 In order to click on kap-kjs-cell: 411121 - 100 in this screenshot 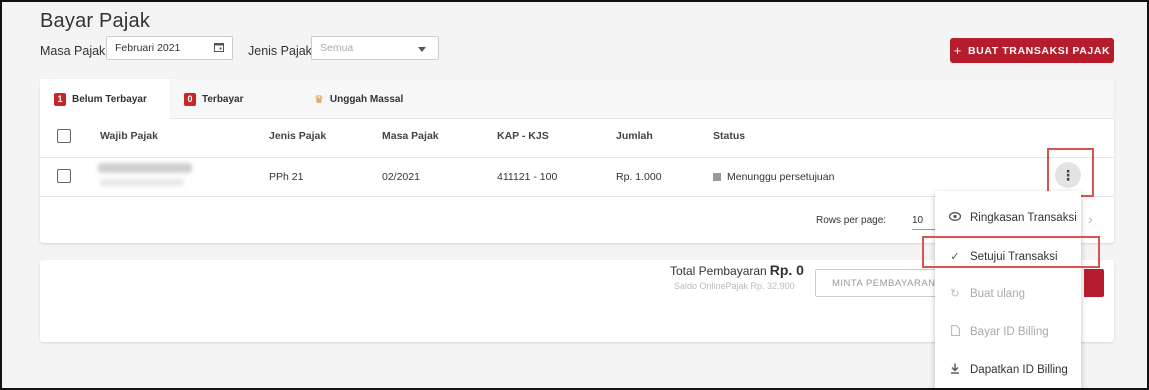, I will do `click(527, 177)`.